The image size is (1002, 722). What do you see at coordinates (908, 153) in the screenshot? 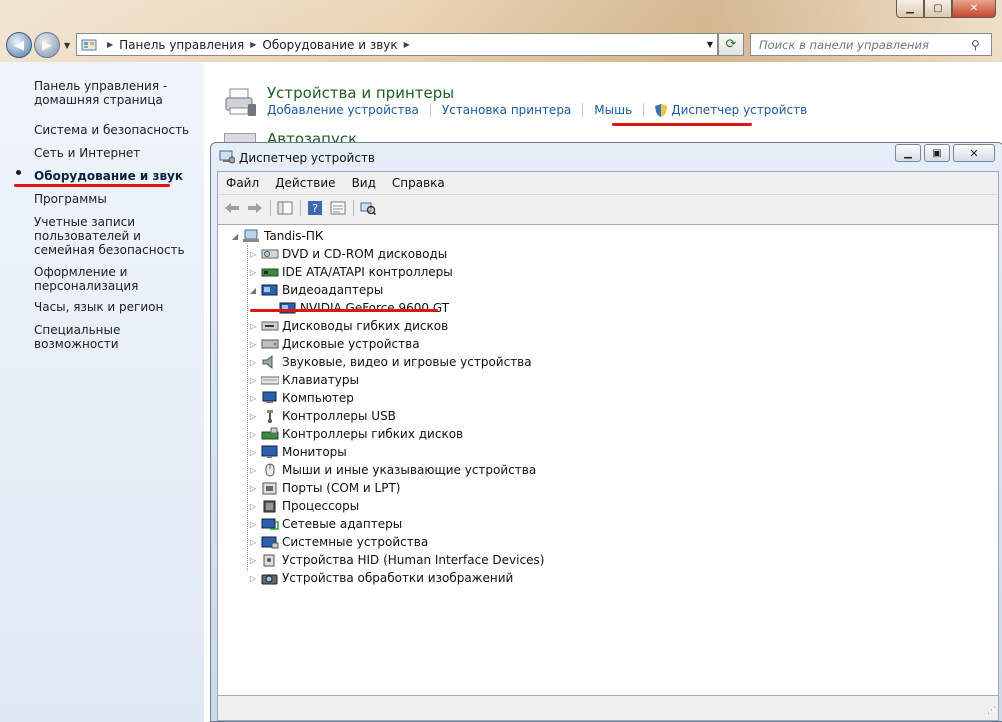
I see `dm-minimize-button: ▁` at bounding box center [908, 153].